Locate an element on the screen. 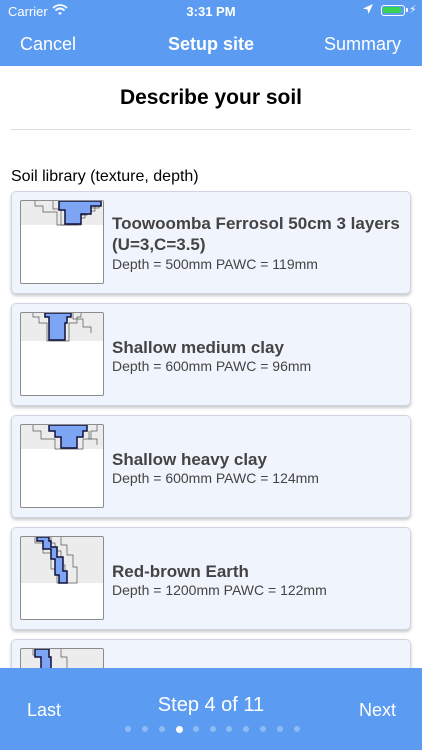  location-arrow-icon is located at coordinates (368, 10).